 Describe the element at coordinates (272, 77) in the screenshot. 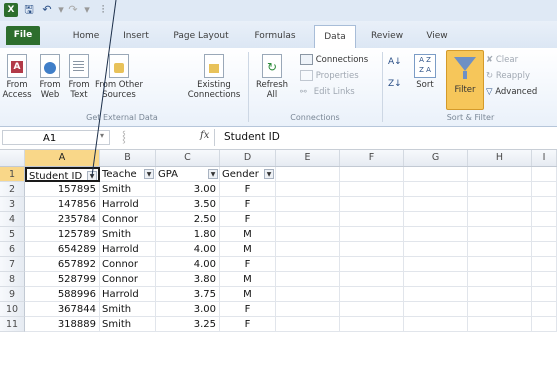

I see `refresh-all-button: ↻ Refresh All` at that location.